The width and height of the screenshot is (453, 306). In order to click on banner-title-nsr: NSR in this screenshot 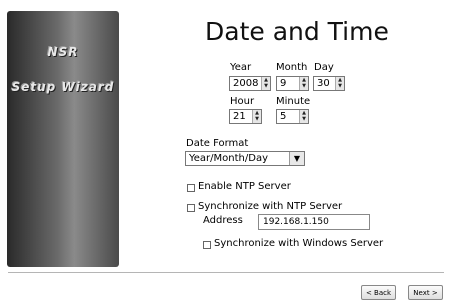, I will do `click(63, 52)`.